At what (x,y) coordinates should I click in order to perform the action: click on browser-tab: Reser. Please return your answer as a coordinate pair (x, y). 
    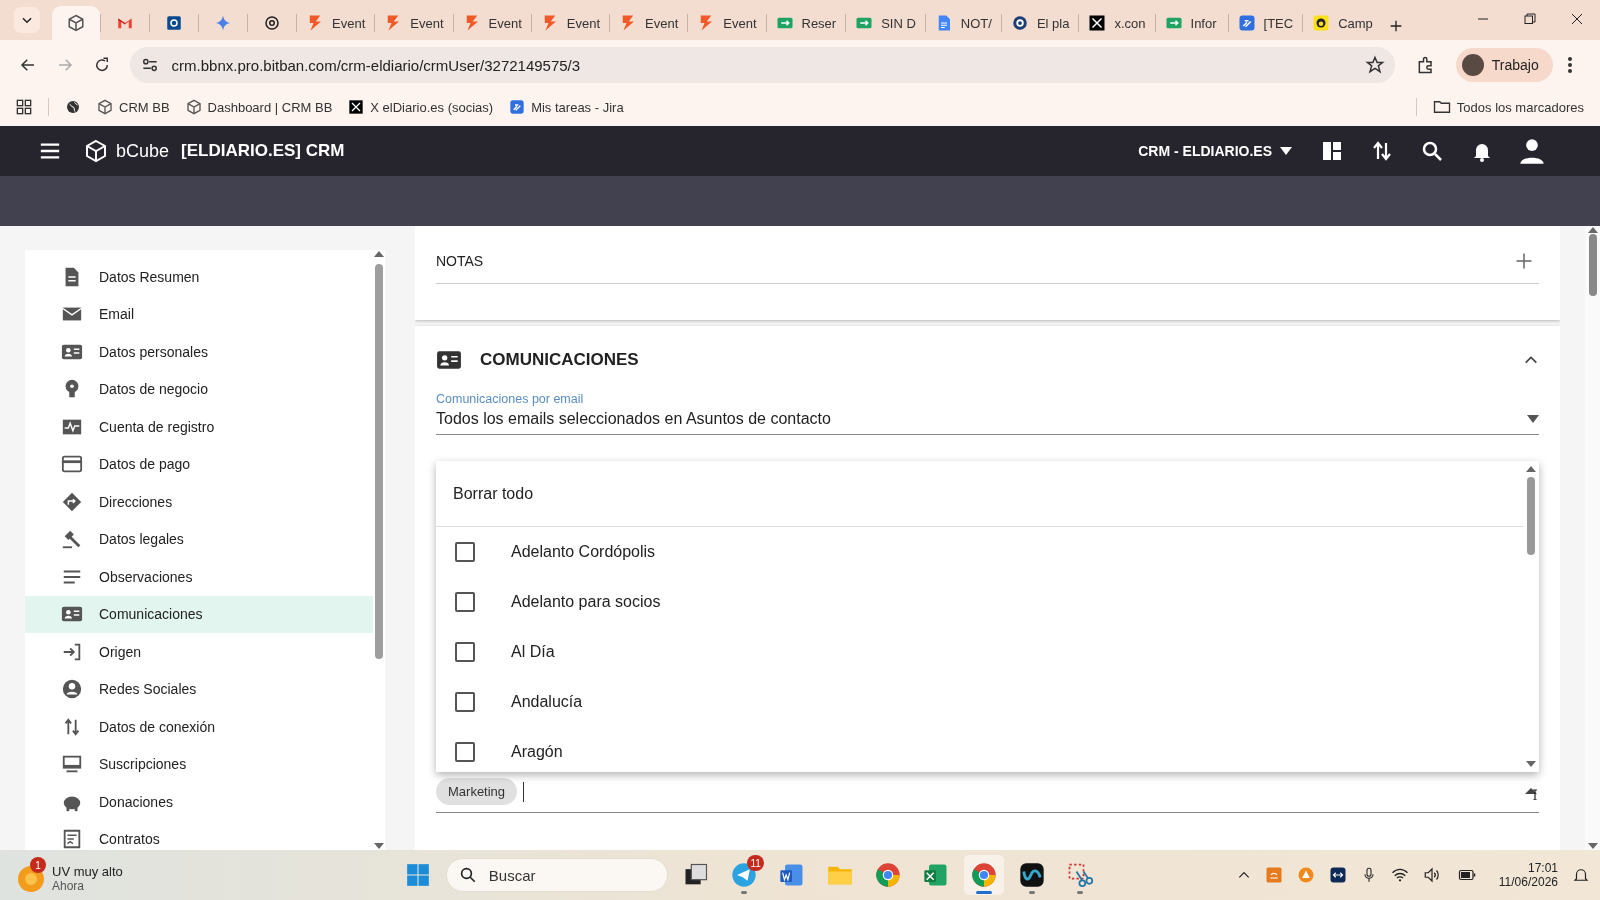
    Looking at the image, I should click on (806, 23).